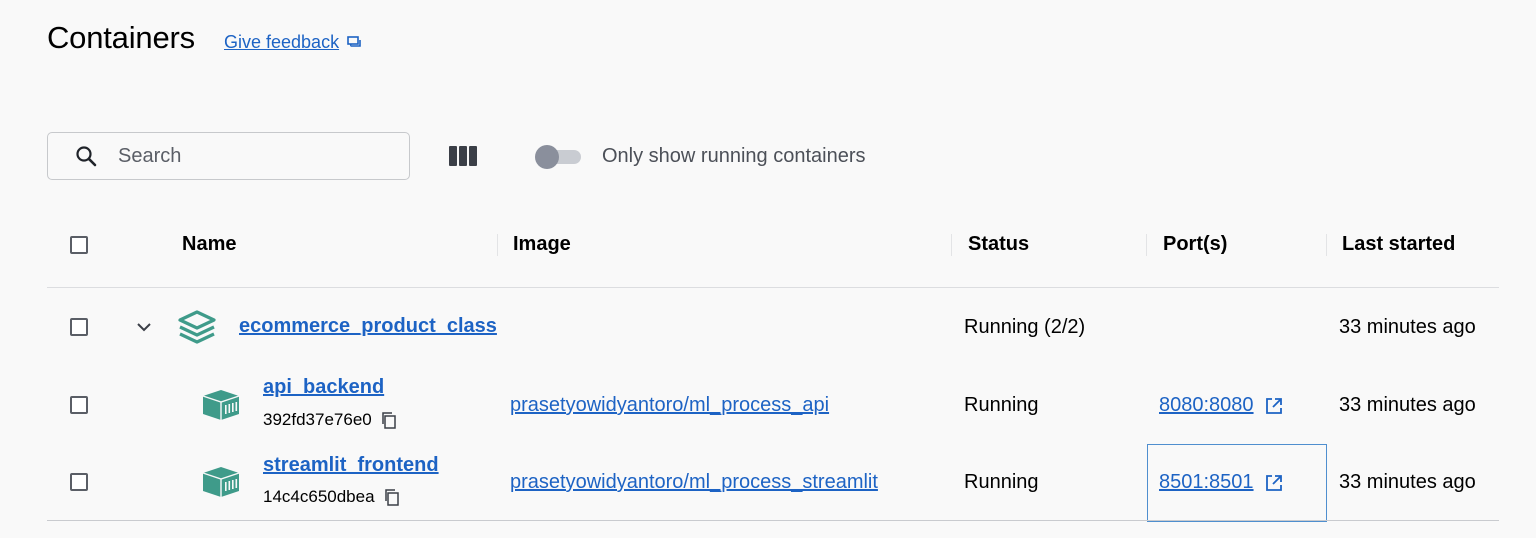  What do you see at coordinates (542, 244) in the screenshot?
I see `column-header-image: Image` at bounding box center [542, 244].